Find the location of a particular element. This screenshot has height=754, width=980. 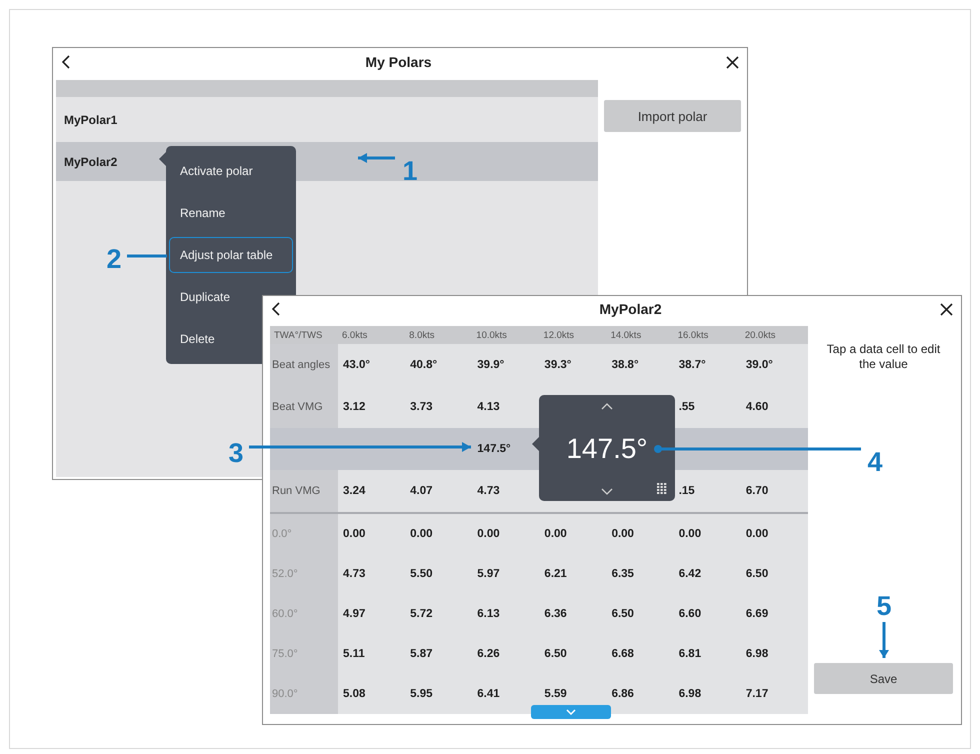

table-cell: 4.07 is located at coordinates (421, 491).